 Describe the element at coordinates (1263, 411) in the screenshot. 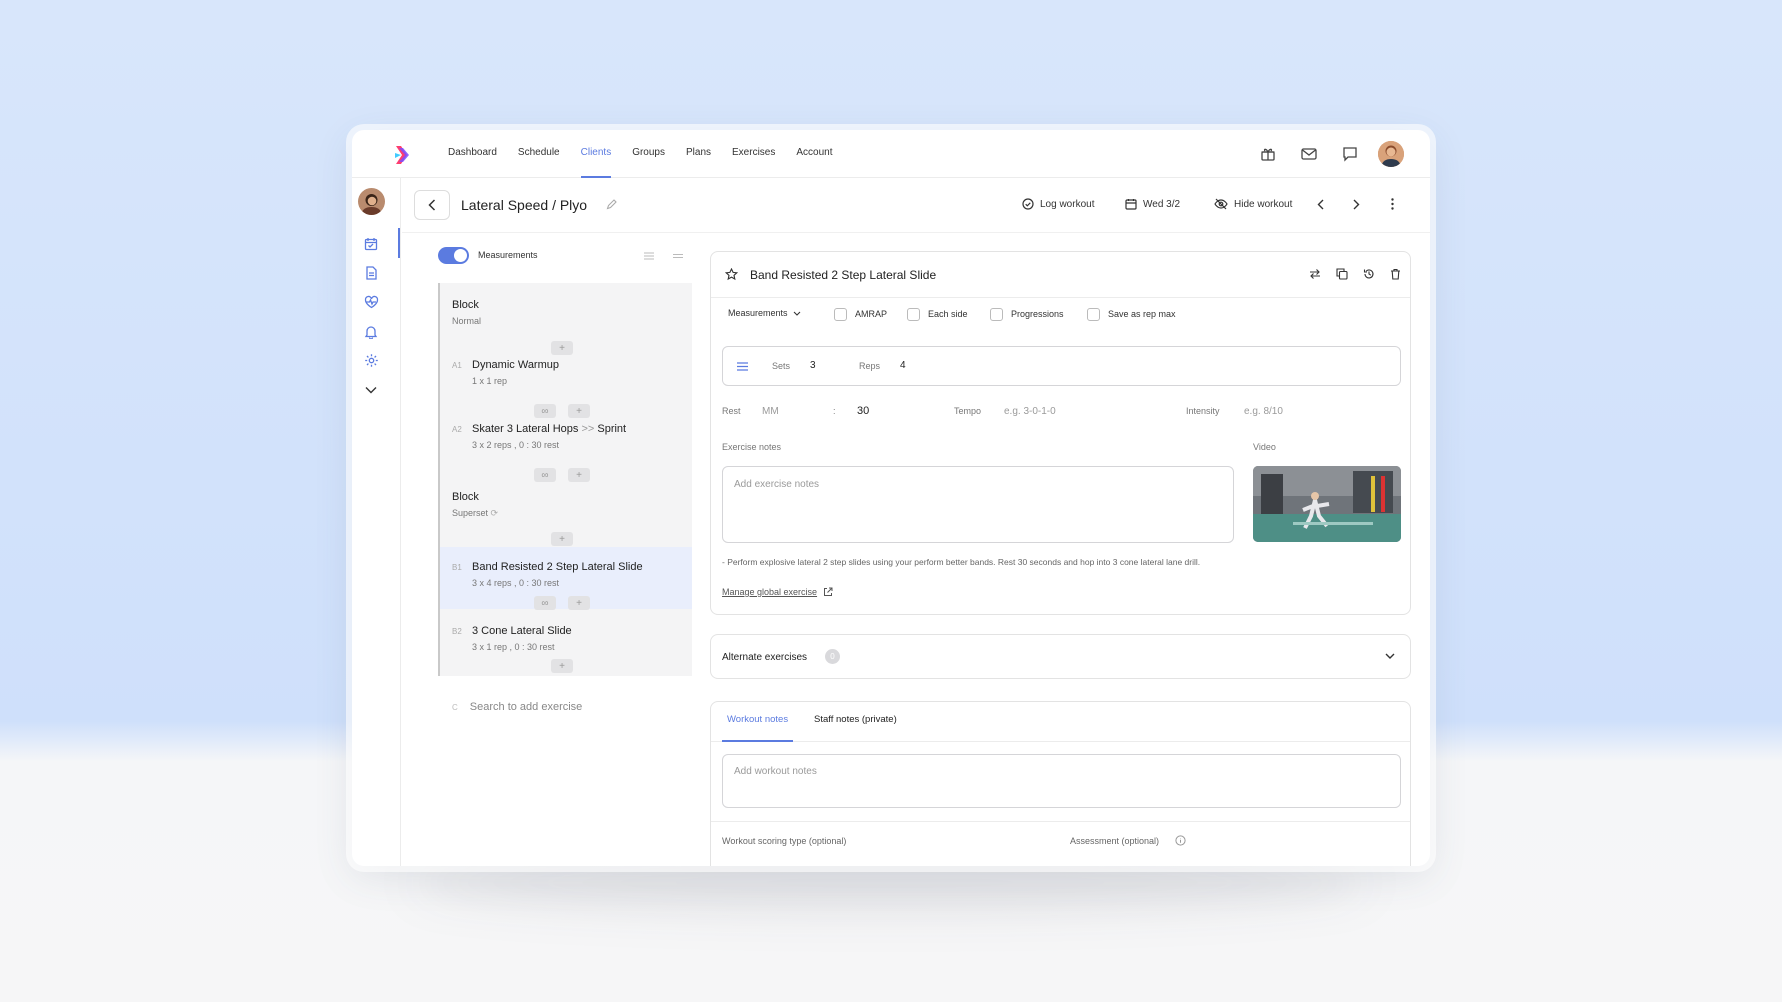

I see `intensity-input: e.g. 8/10` at that location.